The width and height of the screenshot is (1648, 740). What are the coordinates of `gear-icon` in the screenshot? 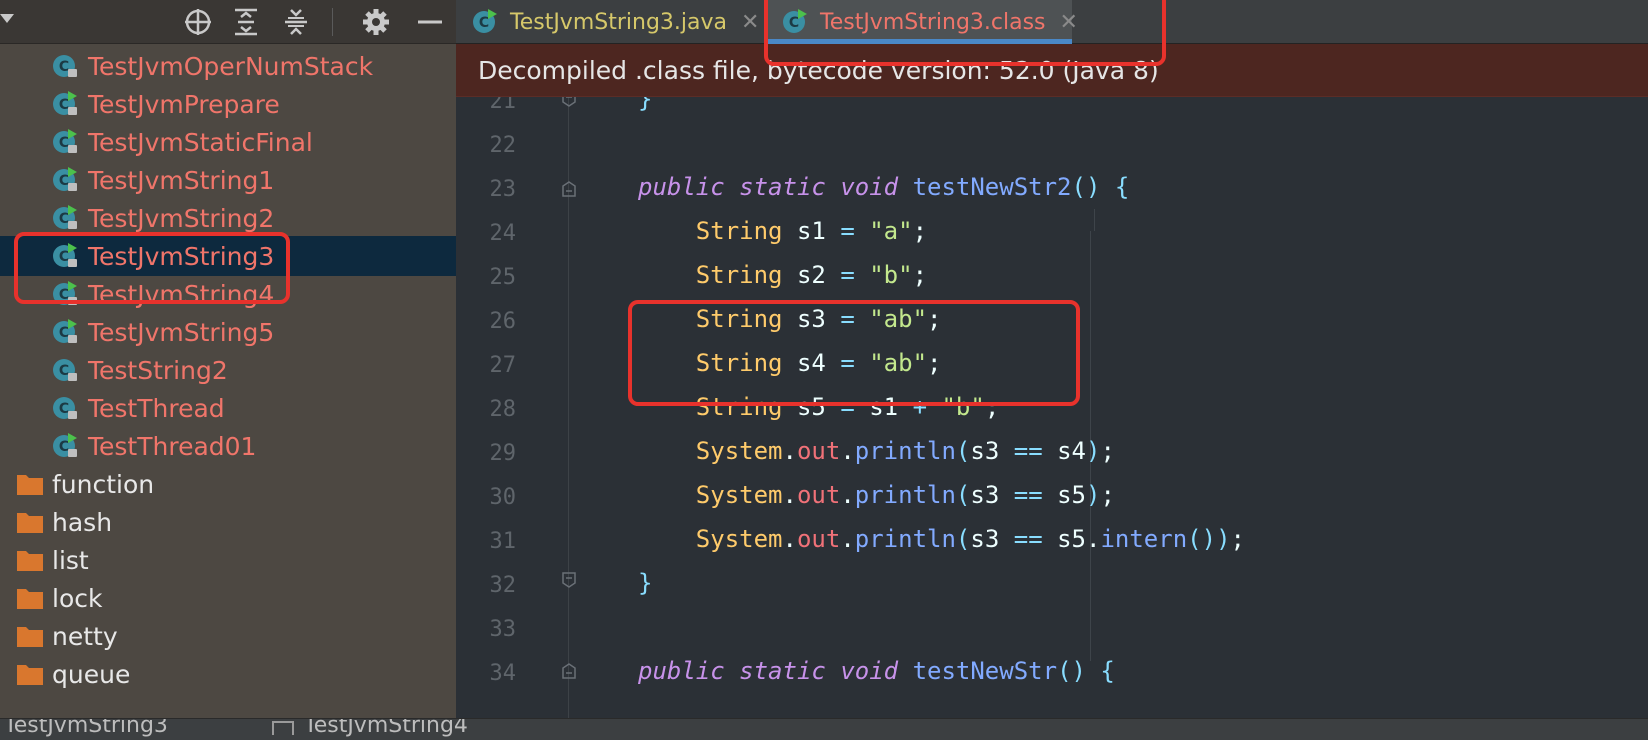 It's located at (376, 22).